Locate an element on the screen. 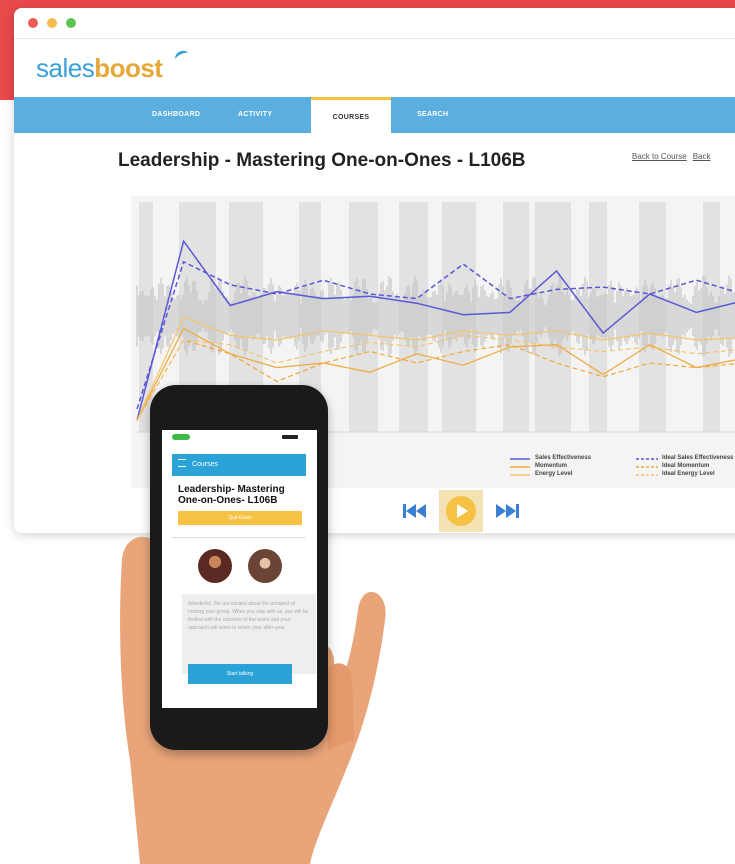  nav-item-dashboard: DASHBOARD is located at coordinates (176, 115).